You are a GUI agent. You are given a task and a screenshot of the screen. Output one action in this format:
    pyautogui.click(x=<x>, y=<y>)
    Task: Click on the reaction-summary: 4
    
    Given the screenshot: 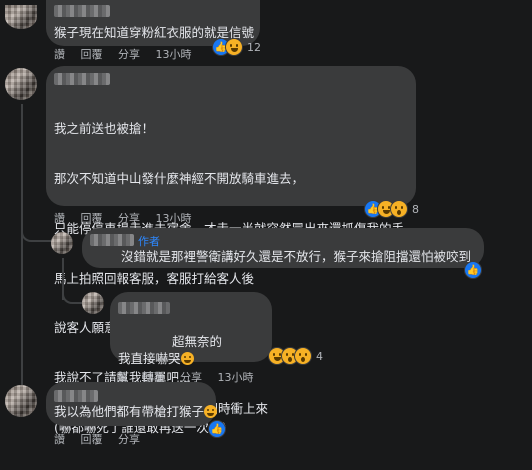 What is the action you would take?
    pyautogui.click(x=295, y=356)
    